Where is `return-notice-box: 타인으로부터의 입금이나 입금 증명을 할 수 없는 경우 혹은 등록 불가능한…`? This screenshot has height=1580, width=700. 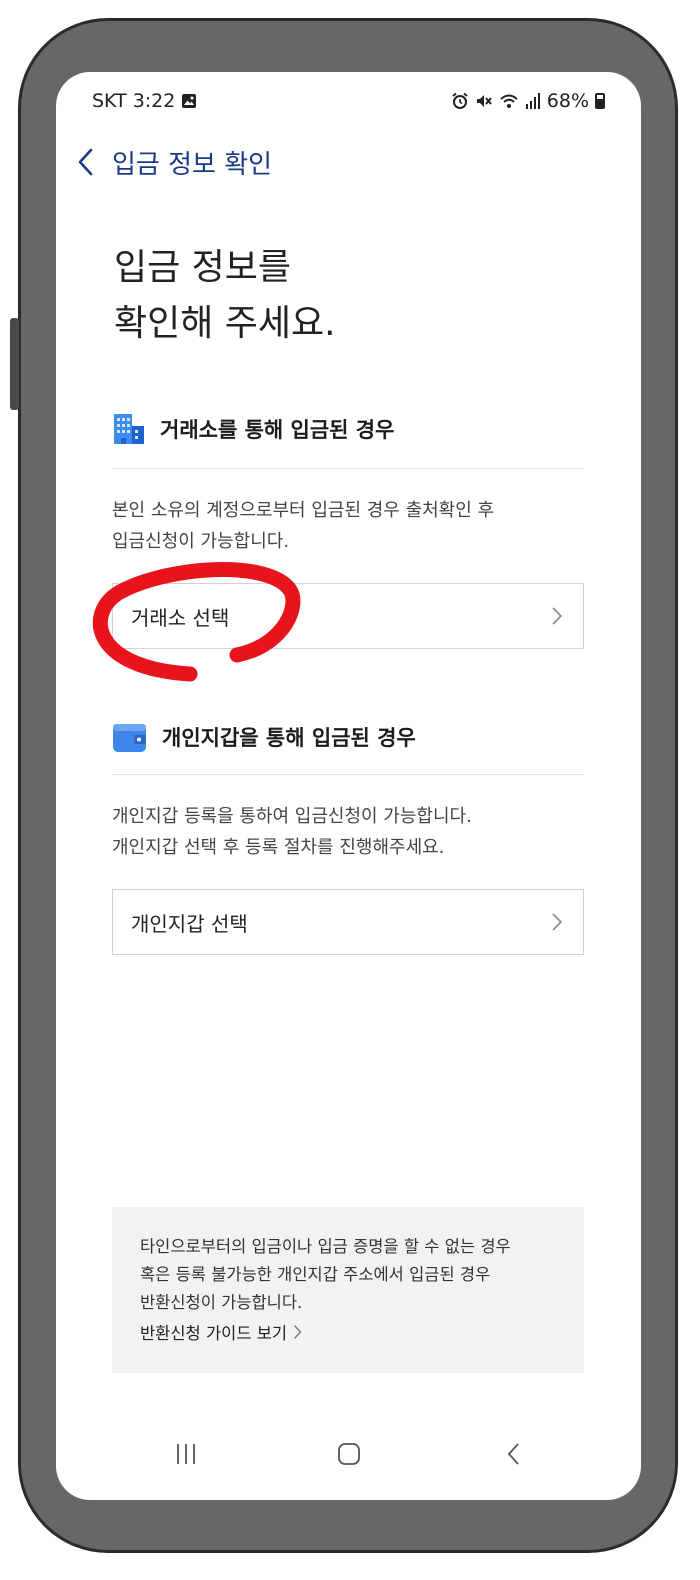
return-notice-box: 타인으로부터의 입금이나 입금 증명을 할 수 없는 경우 혹은 등록 불가능한… is located at coordinates (348, 1290).